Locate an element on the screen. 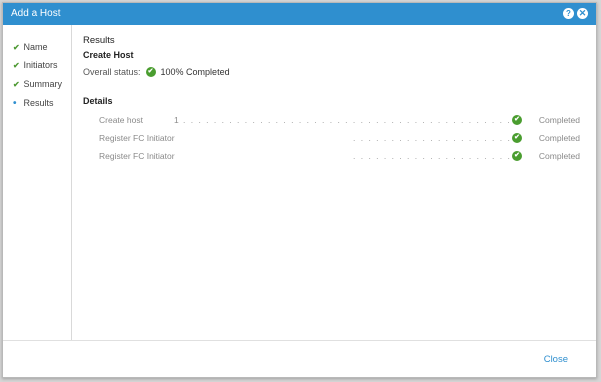 The height and width of the screenshot is (382, 601). details-heading: Details is located at coordinates (98, 101).